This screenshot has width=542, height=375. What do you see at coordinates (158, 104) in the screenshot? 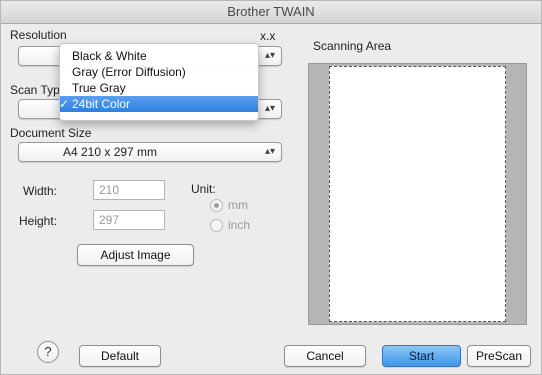
I see `menu-item-24bit-color: ✓ 24bit Color` at bounding box center [158, 104].